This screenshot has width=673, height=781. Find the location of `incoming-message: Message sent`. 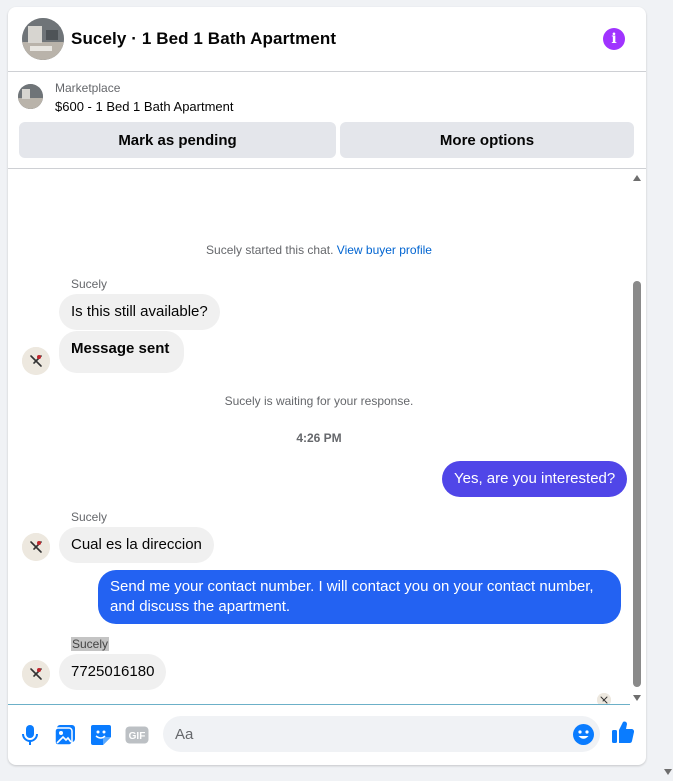

incoming-message: Message sent is located at coordinates (122, 352).